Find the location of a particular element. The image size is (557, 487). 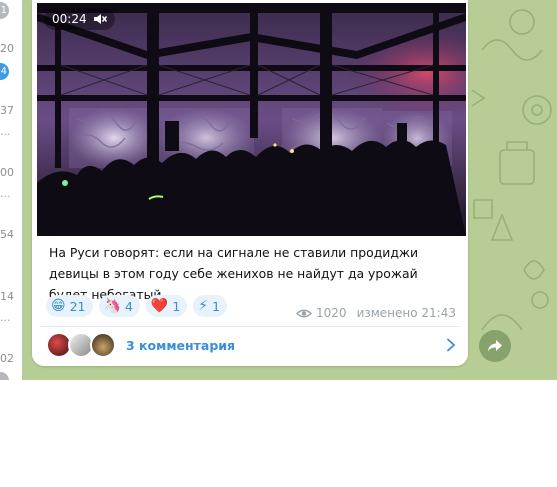

video-timestamp: 00:24 is located at coordinates (79, 19).